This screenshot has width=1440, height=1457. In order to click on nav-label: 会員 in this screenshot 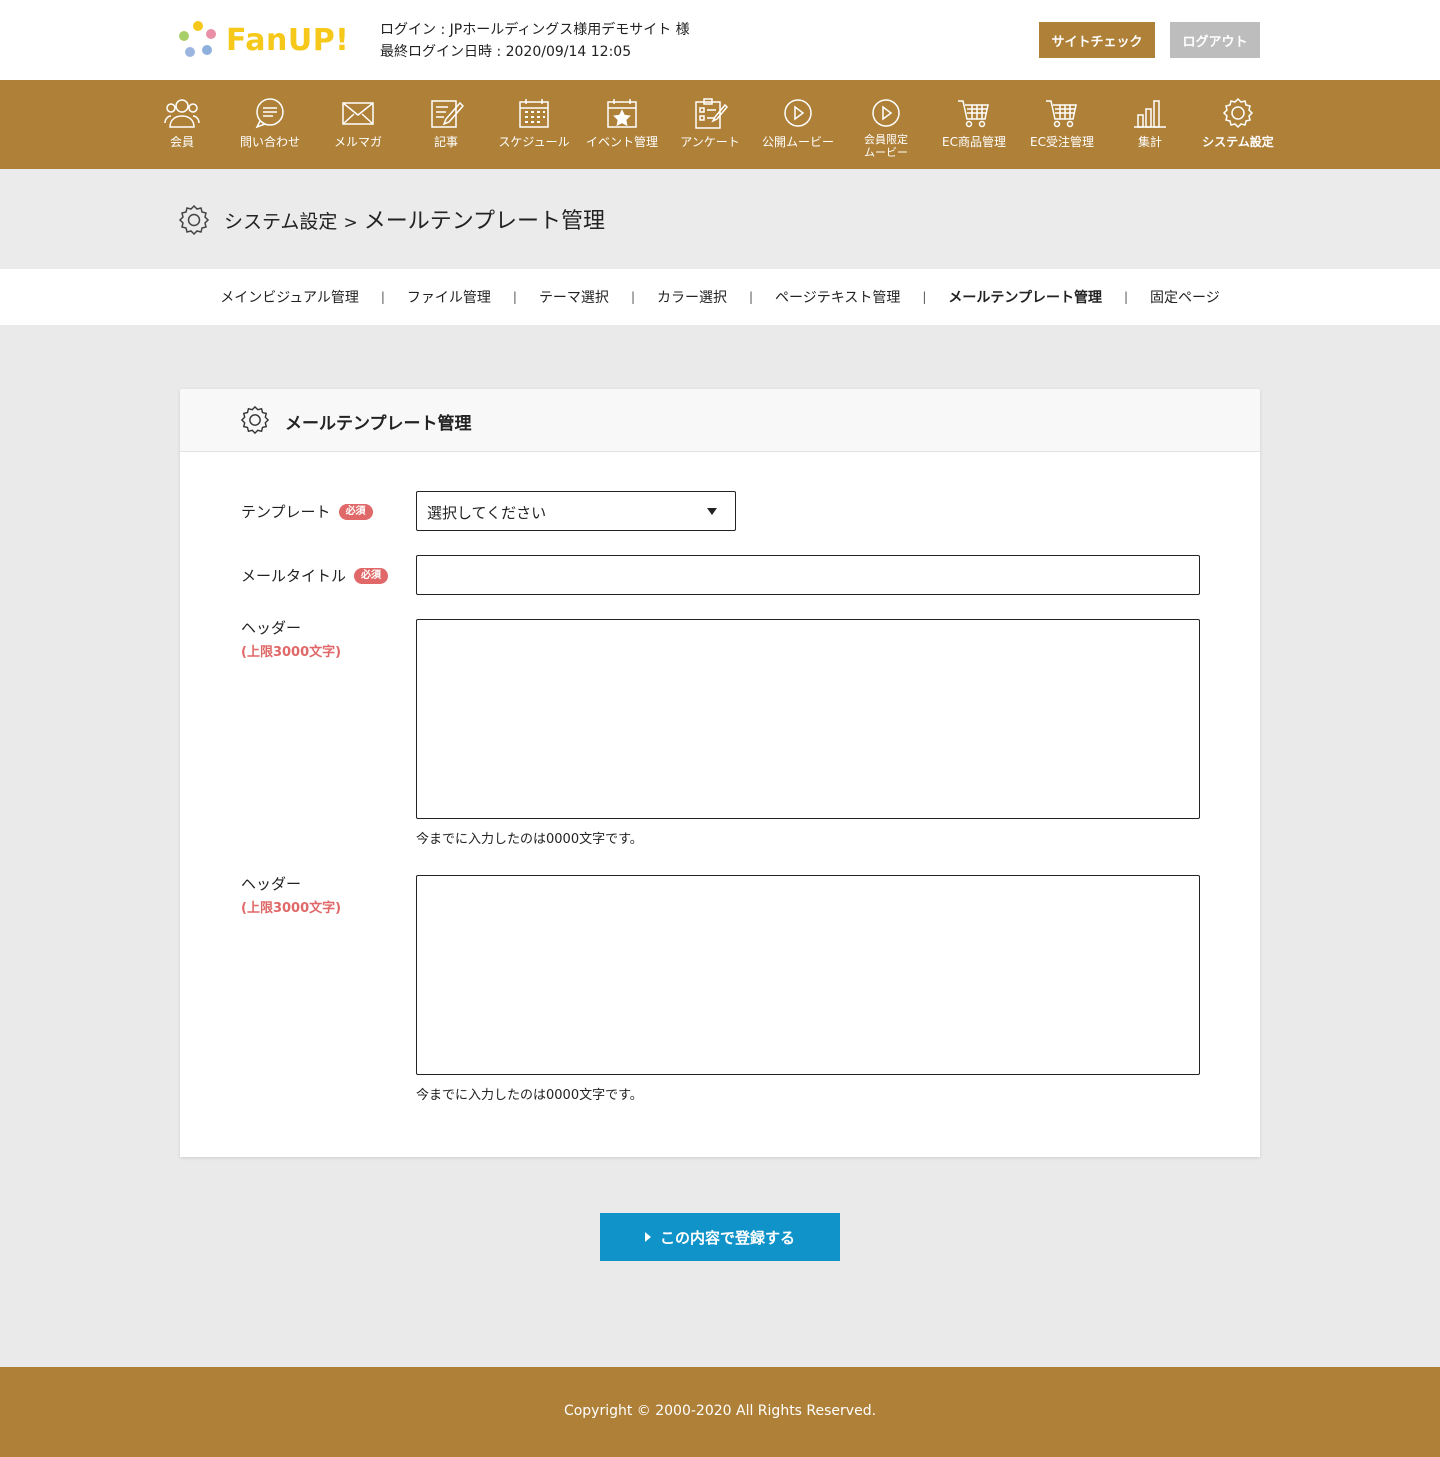, I will do `click(181, 142)`.